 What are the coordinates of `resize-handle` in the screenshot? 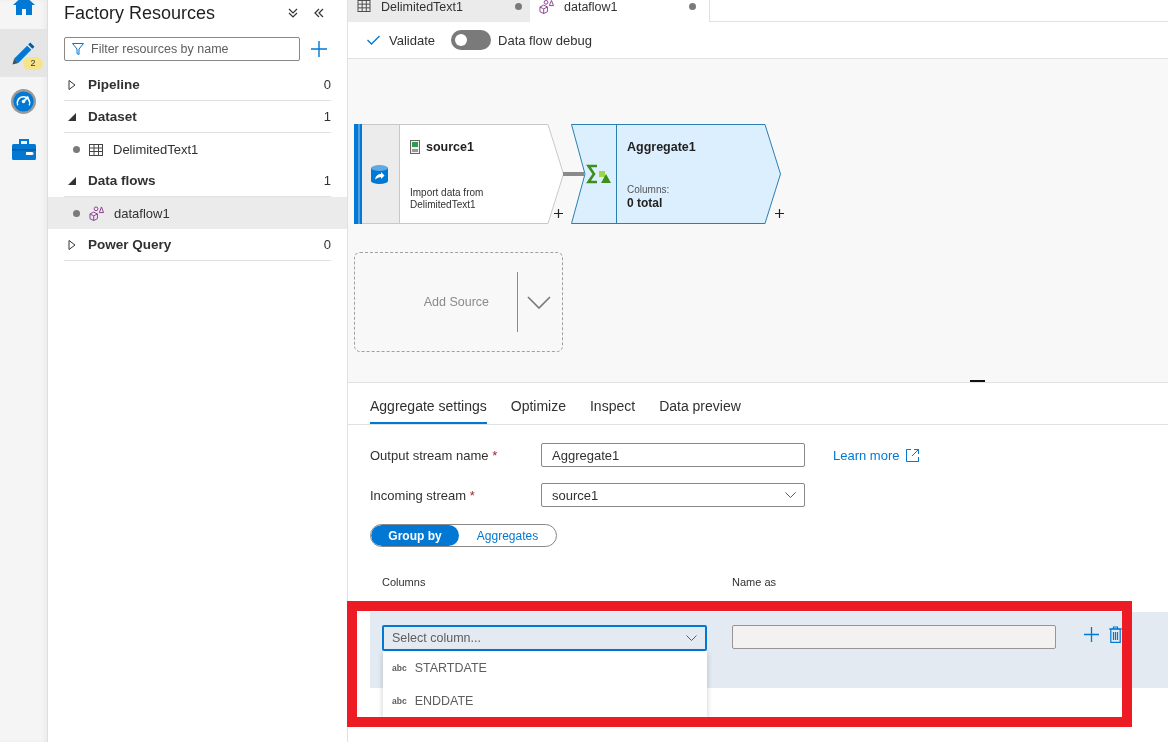 It's located at (977, 381).